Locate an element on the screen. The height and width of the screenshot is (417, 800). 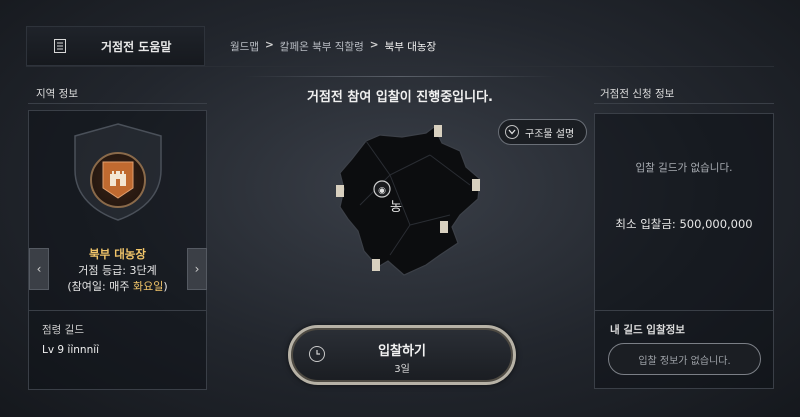
structure-info-button: 구조물 설명 is located at coordinates (542, 132).